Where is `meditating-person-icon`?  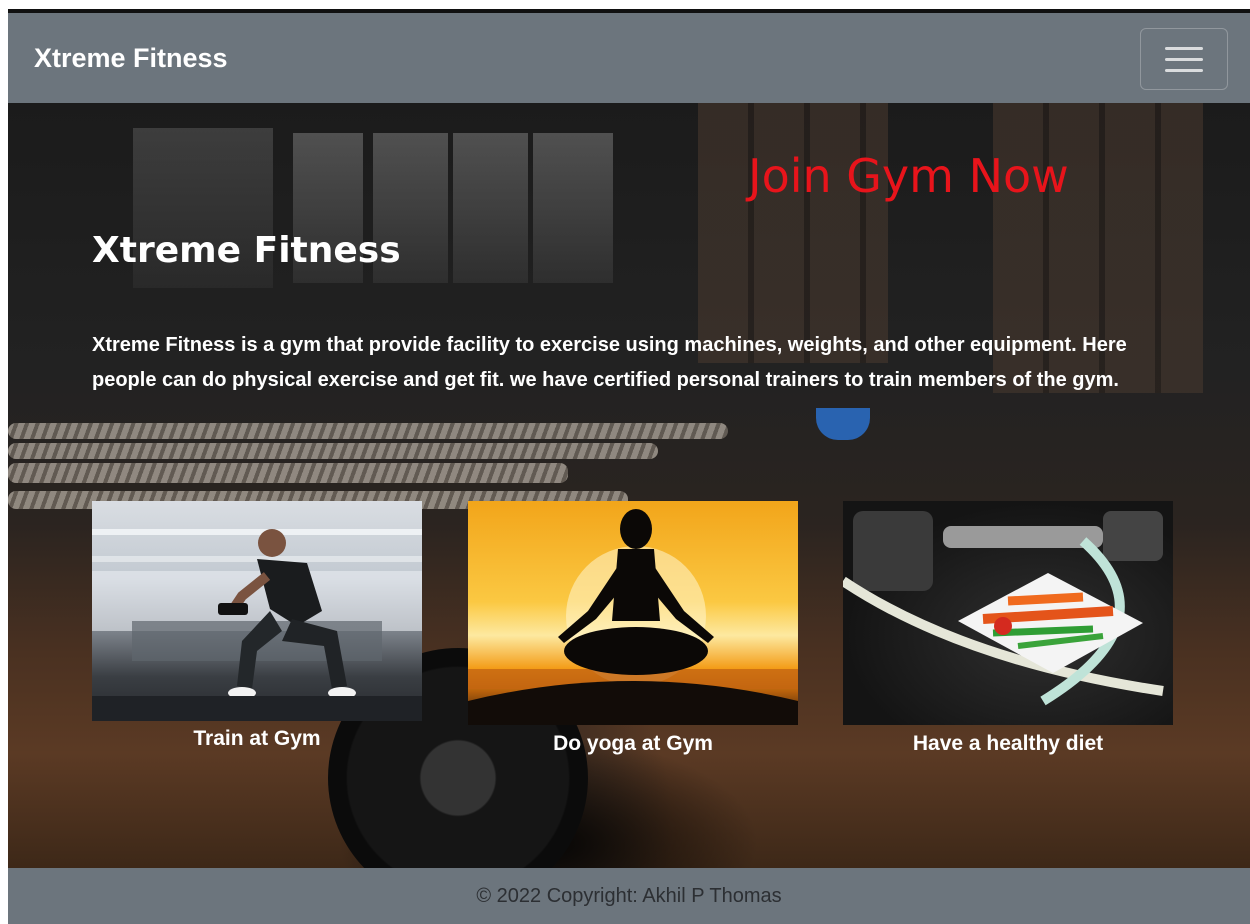
meditating-person-icon is located at coordinates (633, 617).